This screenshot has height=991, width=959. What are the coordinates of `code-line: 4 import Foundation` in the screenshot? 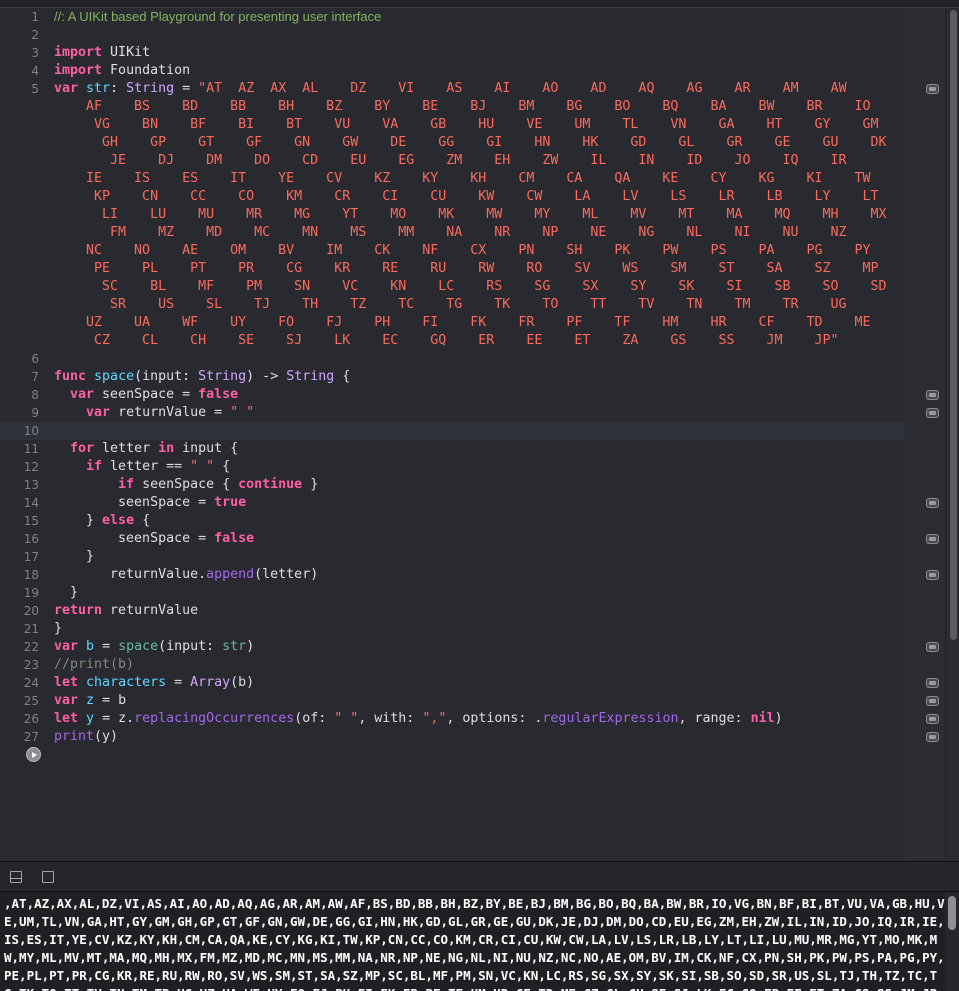 It's located at (452, 71).